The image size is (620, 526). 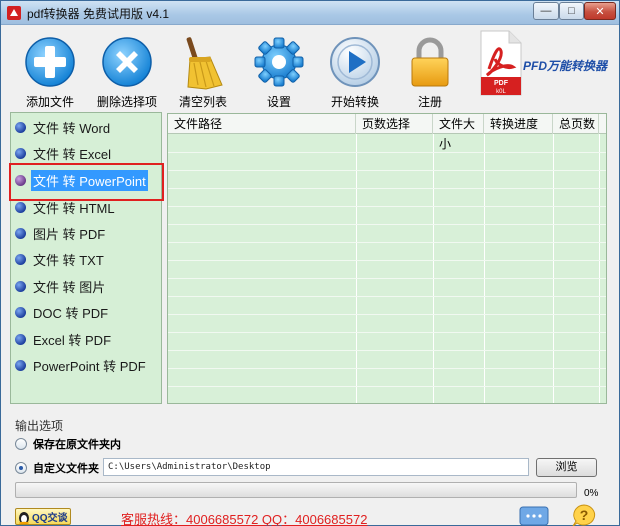 What do you see at coordinates (546, 11) in the screenshot?
I see `minimize-button: —` at bounding box center [546, 11].